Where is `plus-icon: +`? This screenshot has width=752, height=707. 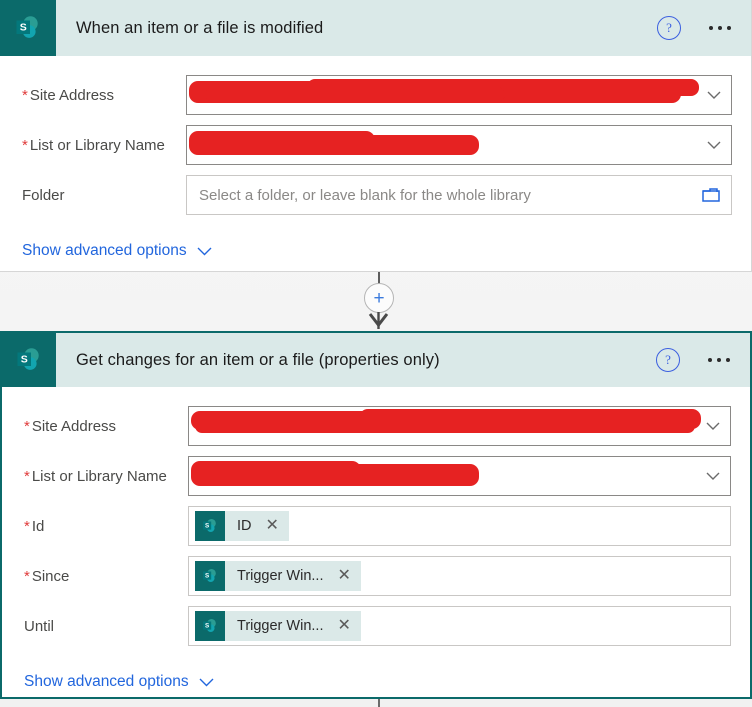
plus-icon: + is located at coordinates (379, 298).